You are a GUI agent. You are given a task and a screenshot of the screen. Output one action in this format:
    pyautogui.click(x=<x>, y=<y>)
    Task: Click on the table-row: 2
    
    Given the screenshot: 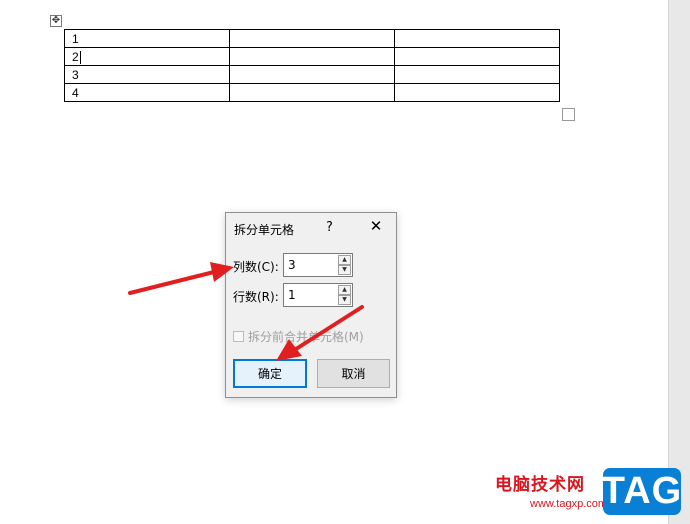 What is the action you would take?
    pyautogui.click(x=312, y=56)
    